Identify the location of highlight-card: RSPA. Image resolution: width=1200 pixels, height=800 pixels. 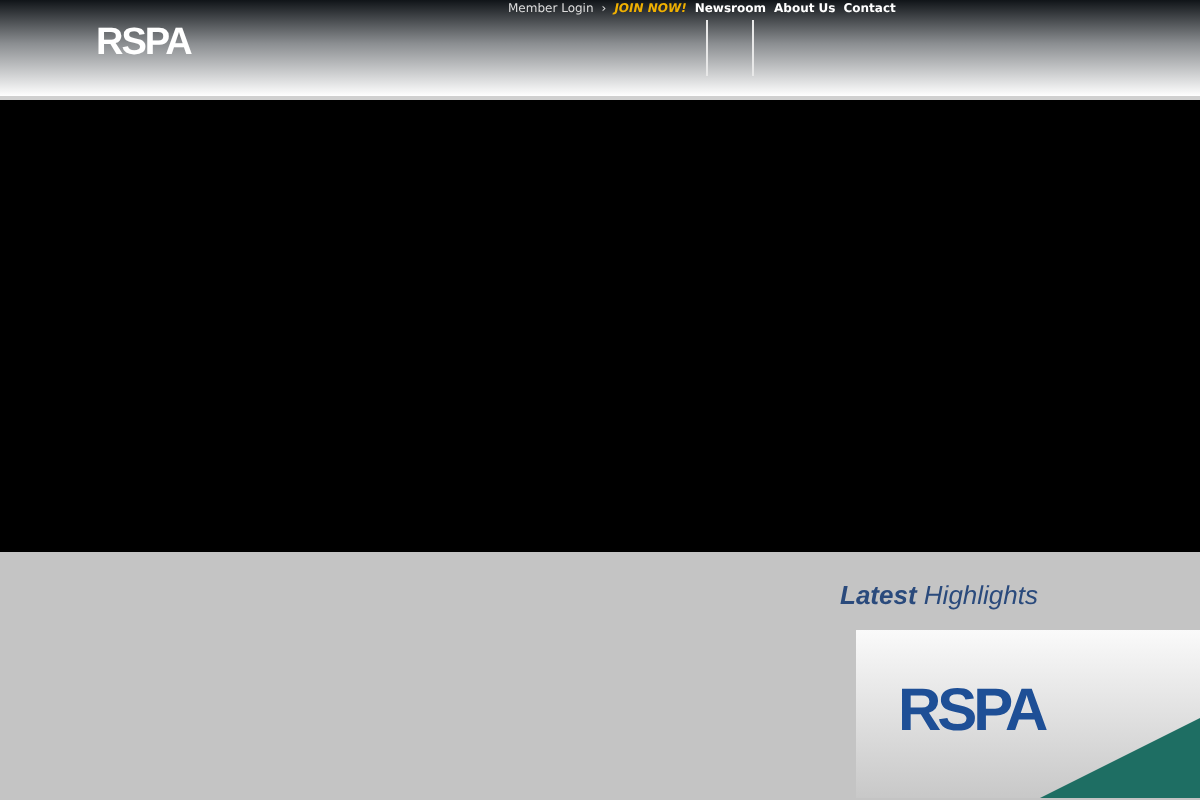
(1028, 714).